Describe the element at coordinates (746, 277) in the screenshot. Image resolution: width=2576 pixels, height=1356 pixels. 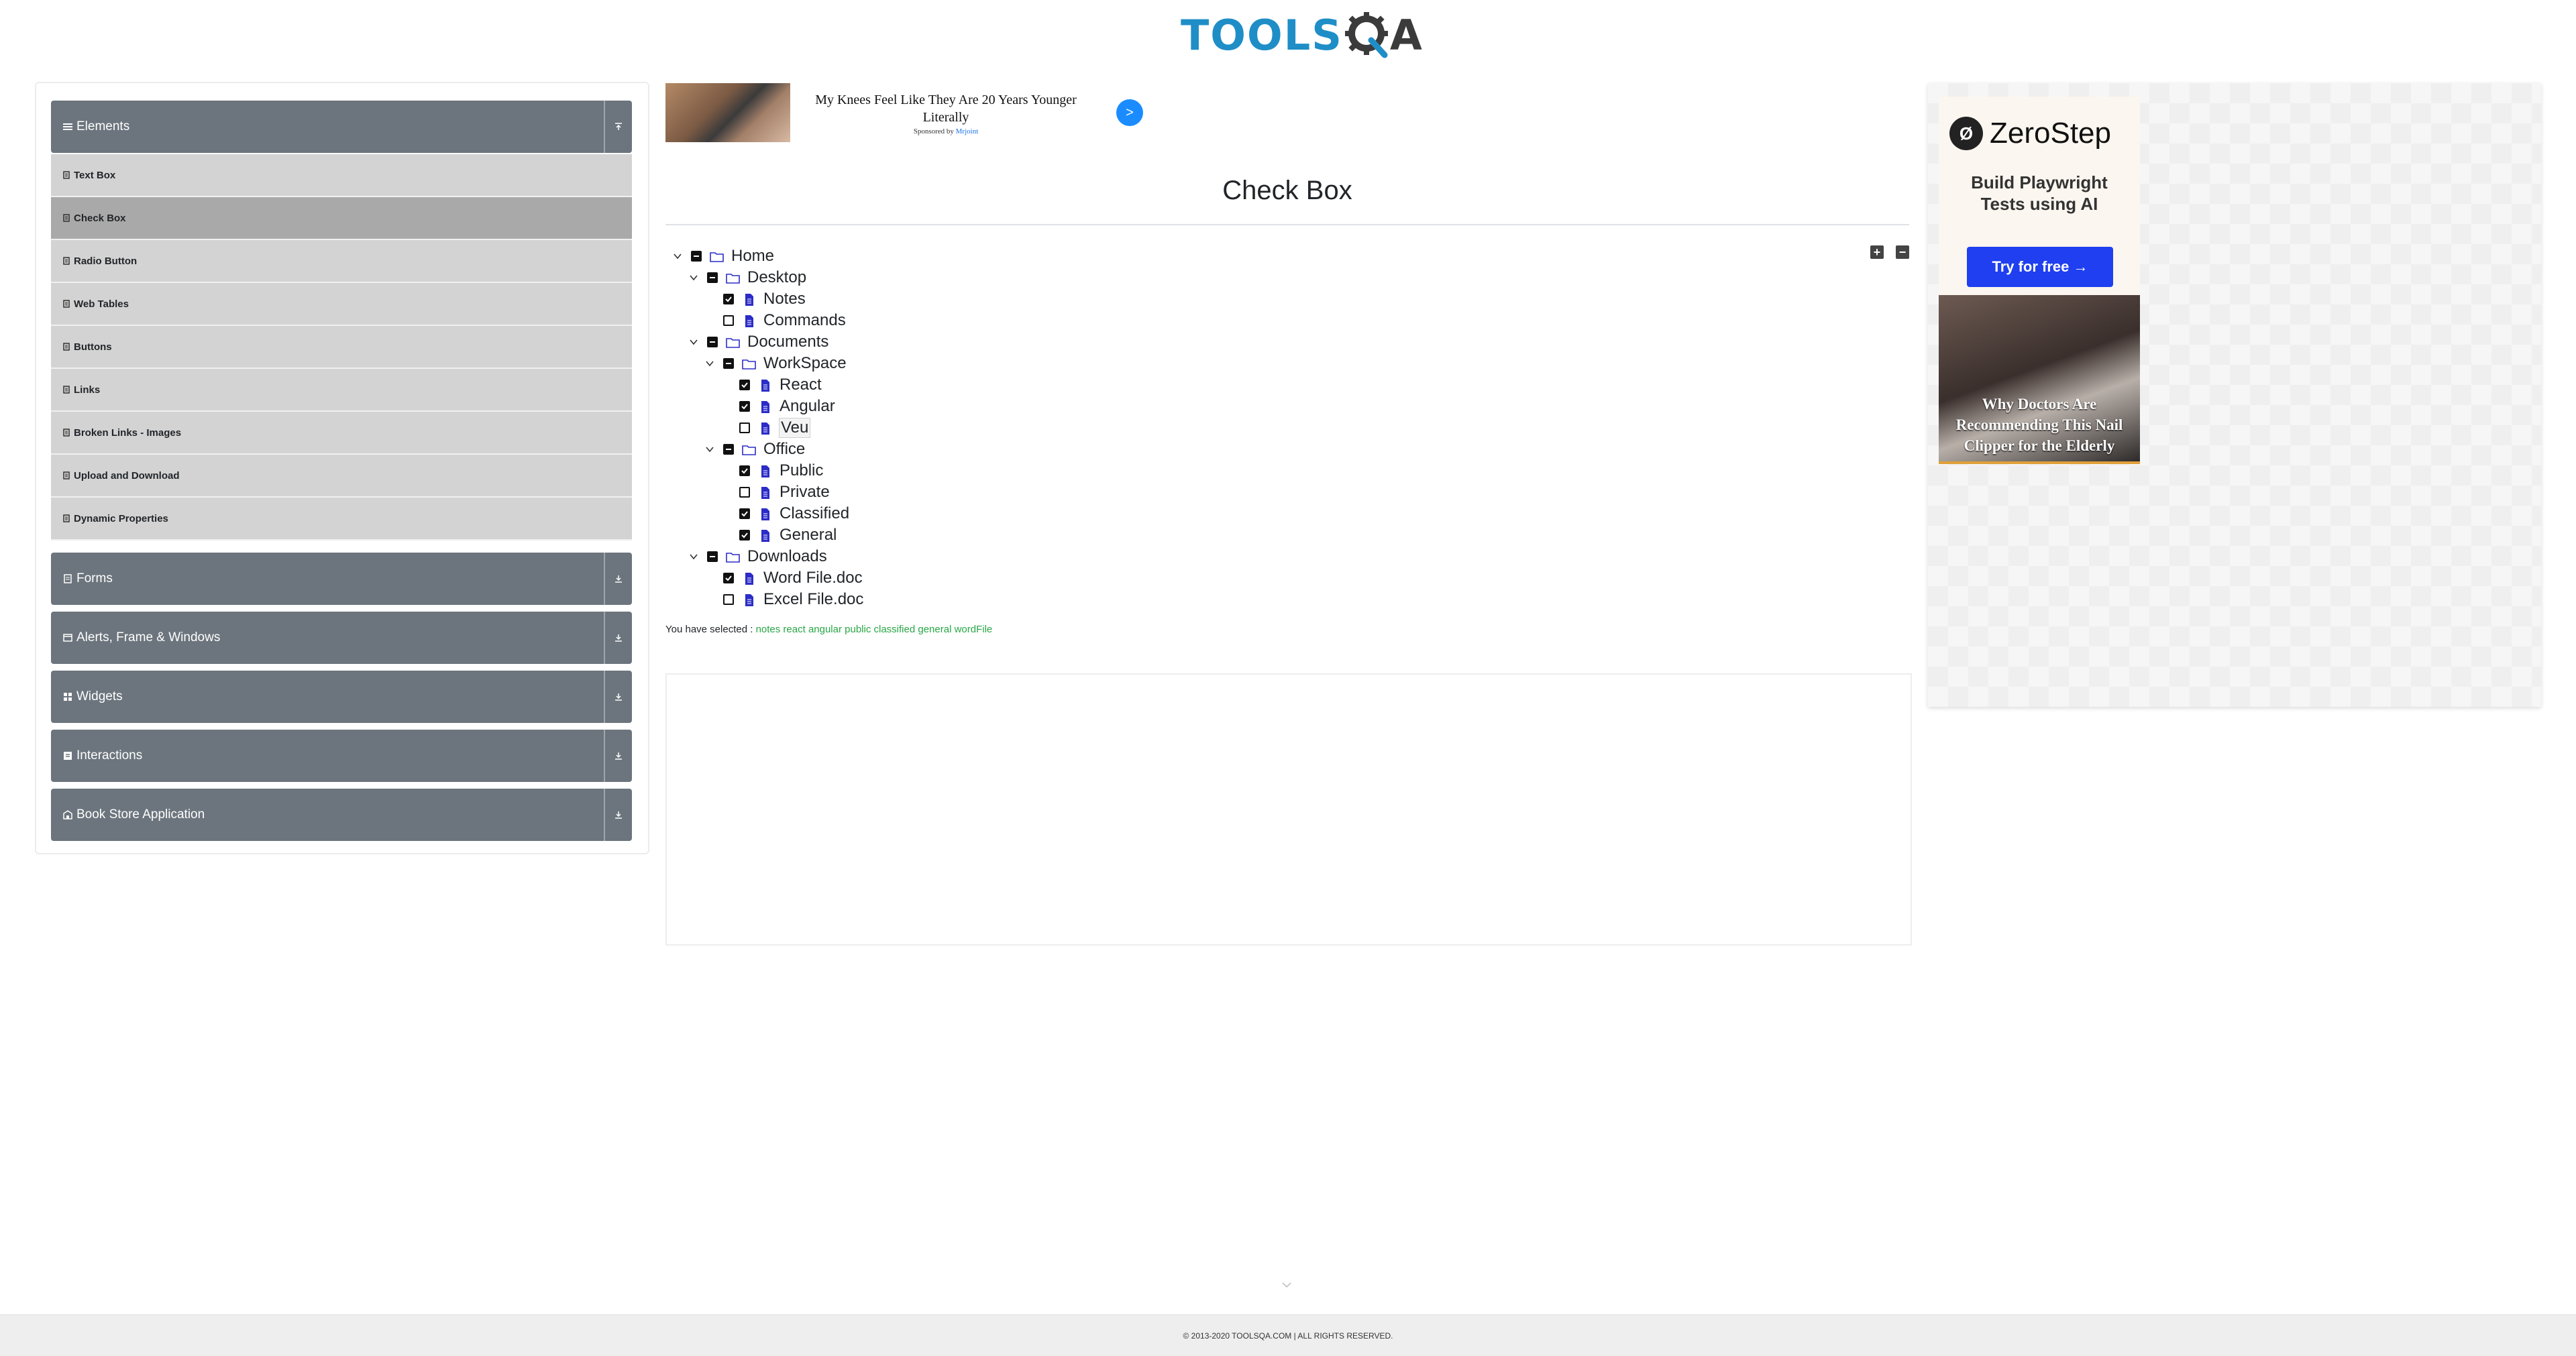
I see `tree-node-desktop: Desktop` at that location.